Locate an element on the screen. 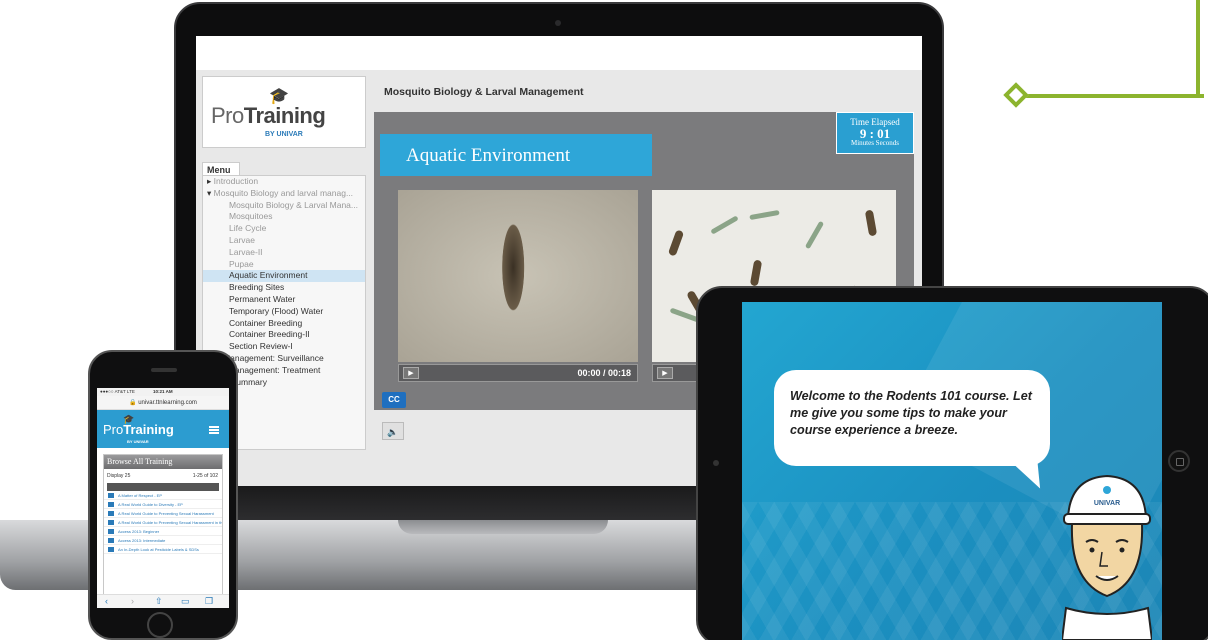  logo-text-training: Training is located at coordinates (284, 115).